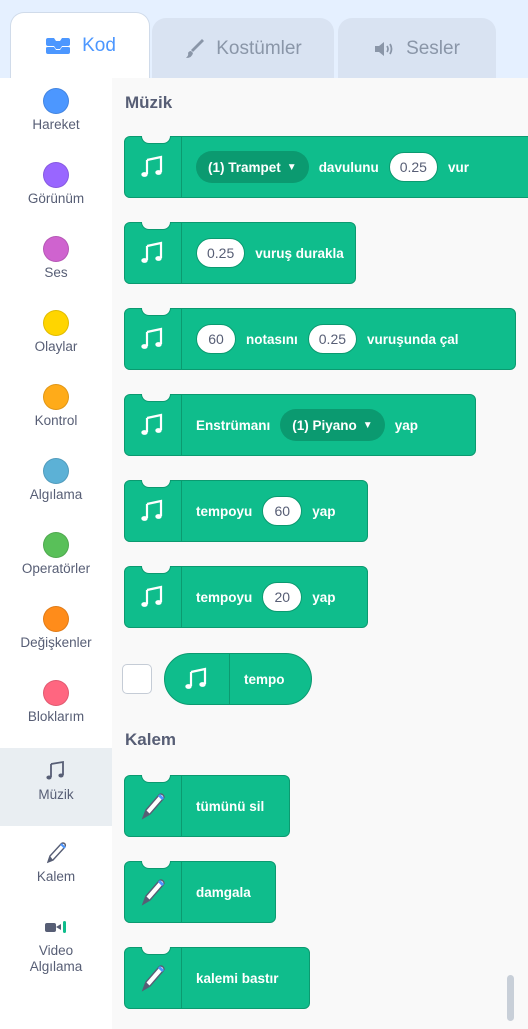  I want to click on category-label: Kontrol, so click(56, 420).